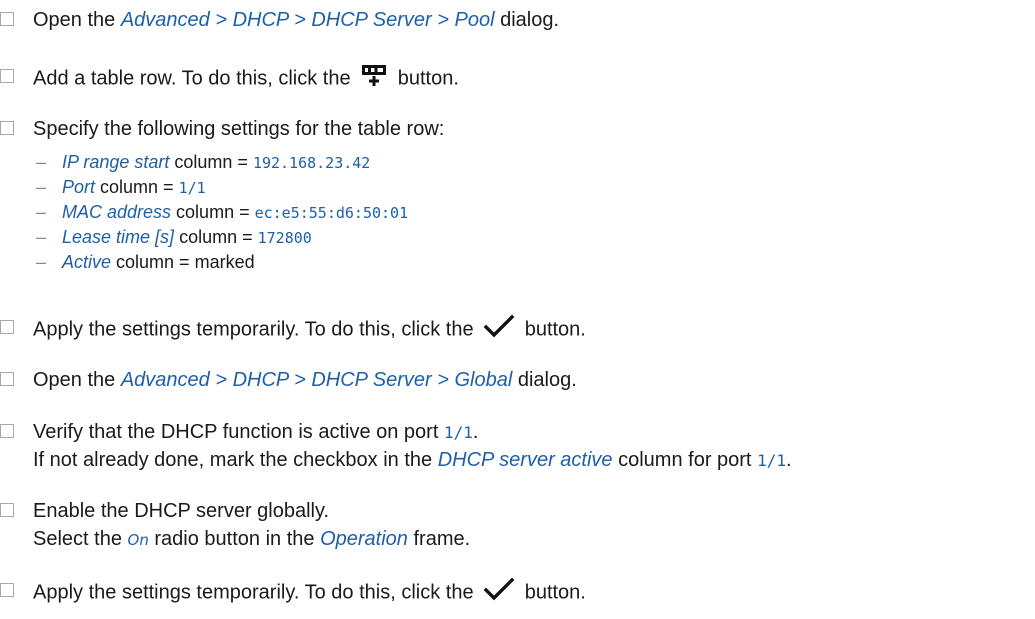 The width and height of the screenshot is (1035, 619). What do you see at coordinates (685, 460) in the screenshot?
I see `text: column for port` at bounding box center [685, 460].